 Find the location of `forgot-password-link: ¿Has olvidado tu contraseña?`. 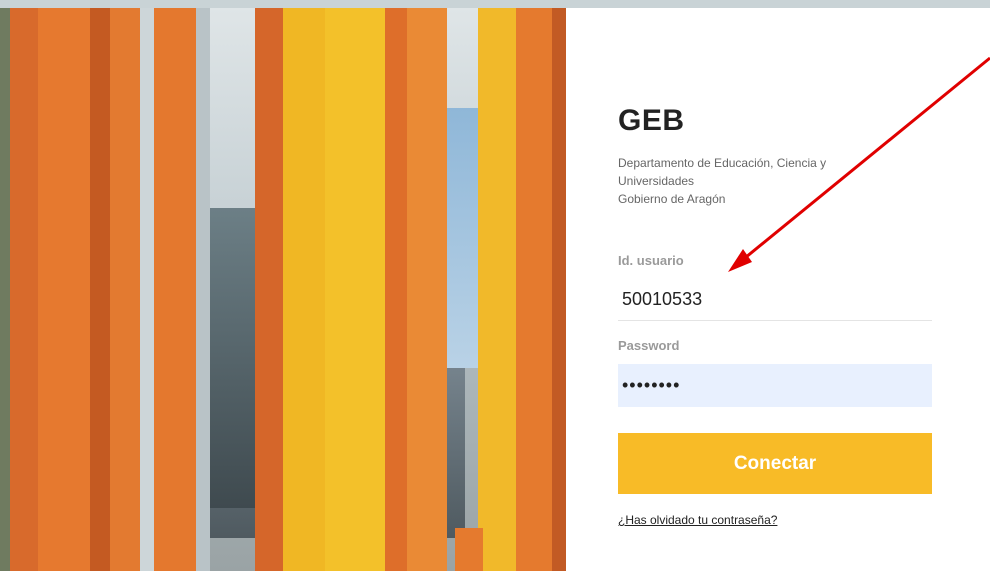

forgot-password-link: ¿Has olvidado tu contraseña? is located at coordinates (697, 520).